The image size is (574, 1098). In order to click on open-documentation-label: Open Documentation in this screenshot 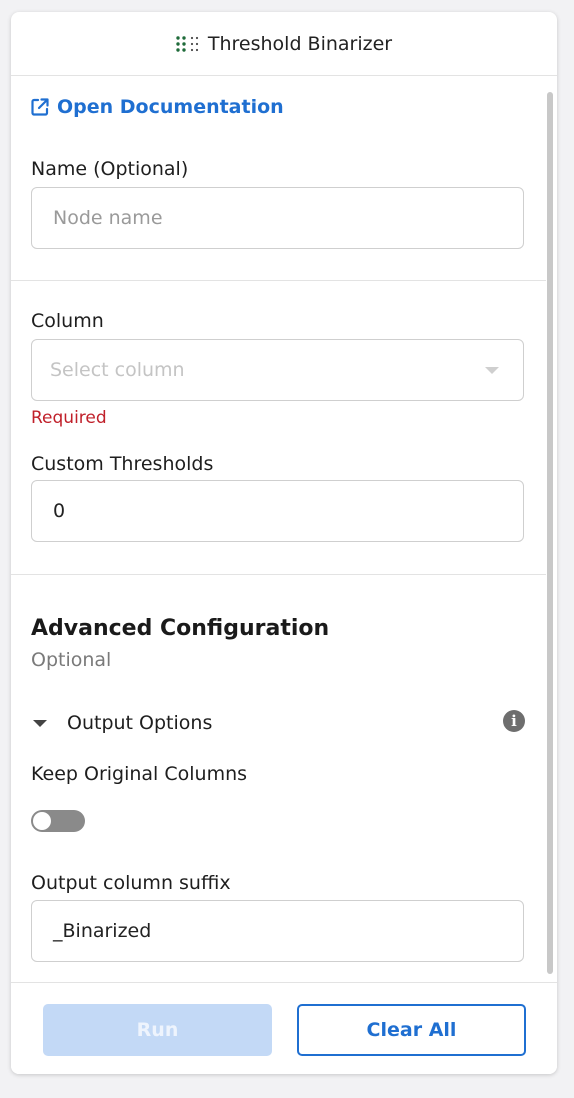, I will do `click(170, 107)`.